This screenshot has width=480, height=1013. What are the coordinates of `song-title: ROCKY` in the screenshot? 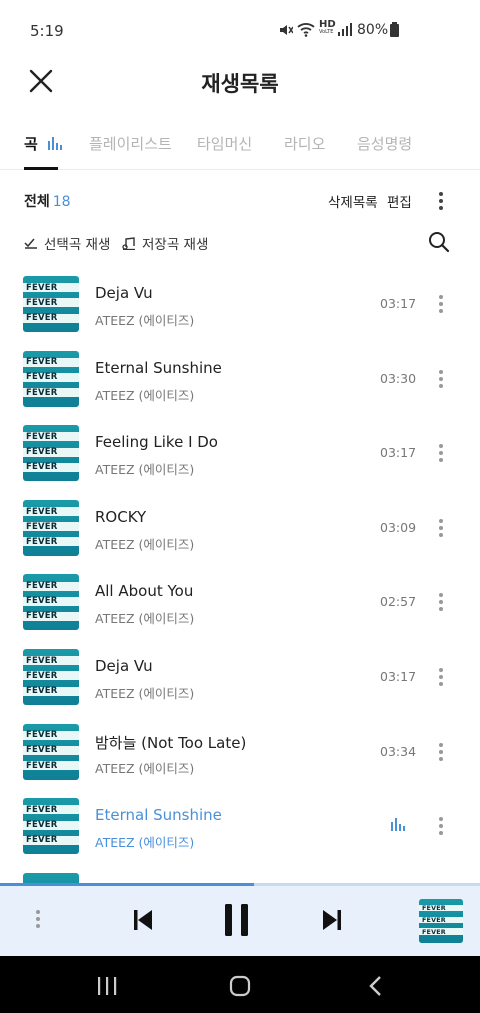 It's located at (121, 516).